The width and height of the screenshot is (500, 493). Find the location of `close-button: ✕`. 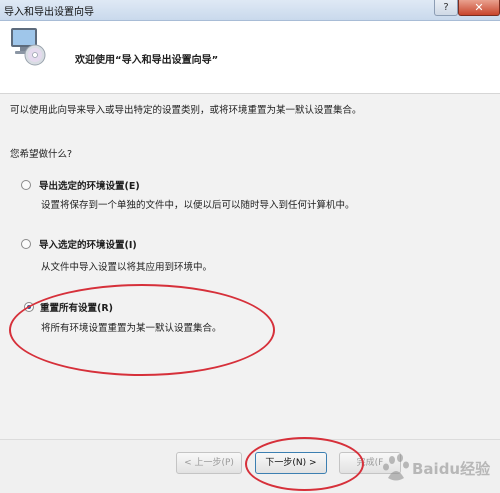

close-button: ✕ is located at coordinates (479, 8).